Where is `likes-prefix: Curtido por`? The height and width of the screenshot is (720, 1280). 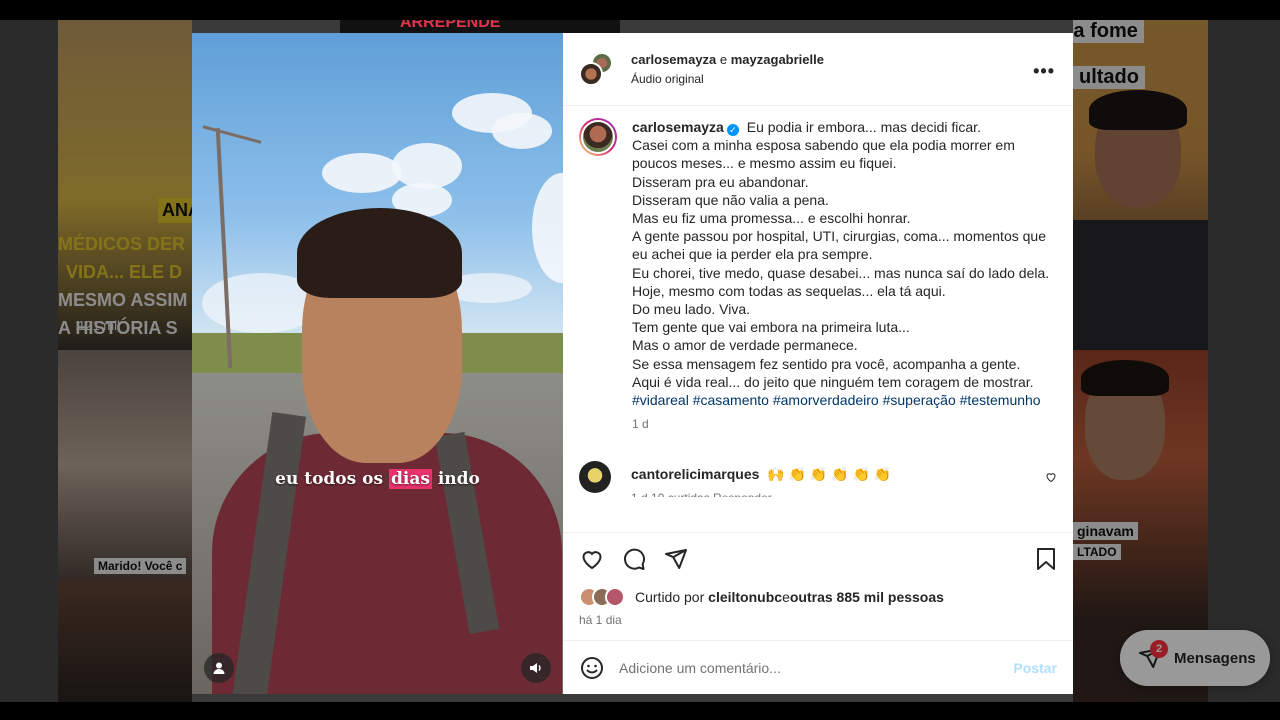 likes-prefix: Curtido por is located at coordinates (670, 597).